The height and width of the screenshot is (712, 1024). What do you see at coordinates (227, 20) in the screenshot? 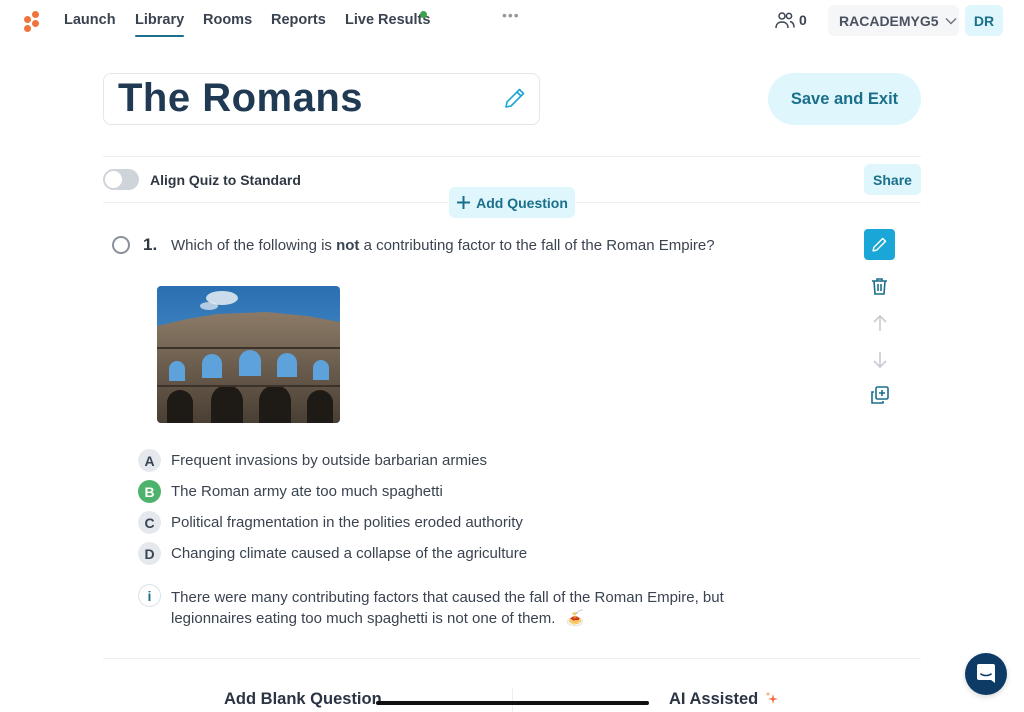
I see `nav-rooms: Rooms` at bounding box center [227, 20].